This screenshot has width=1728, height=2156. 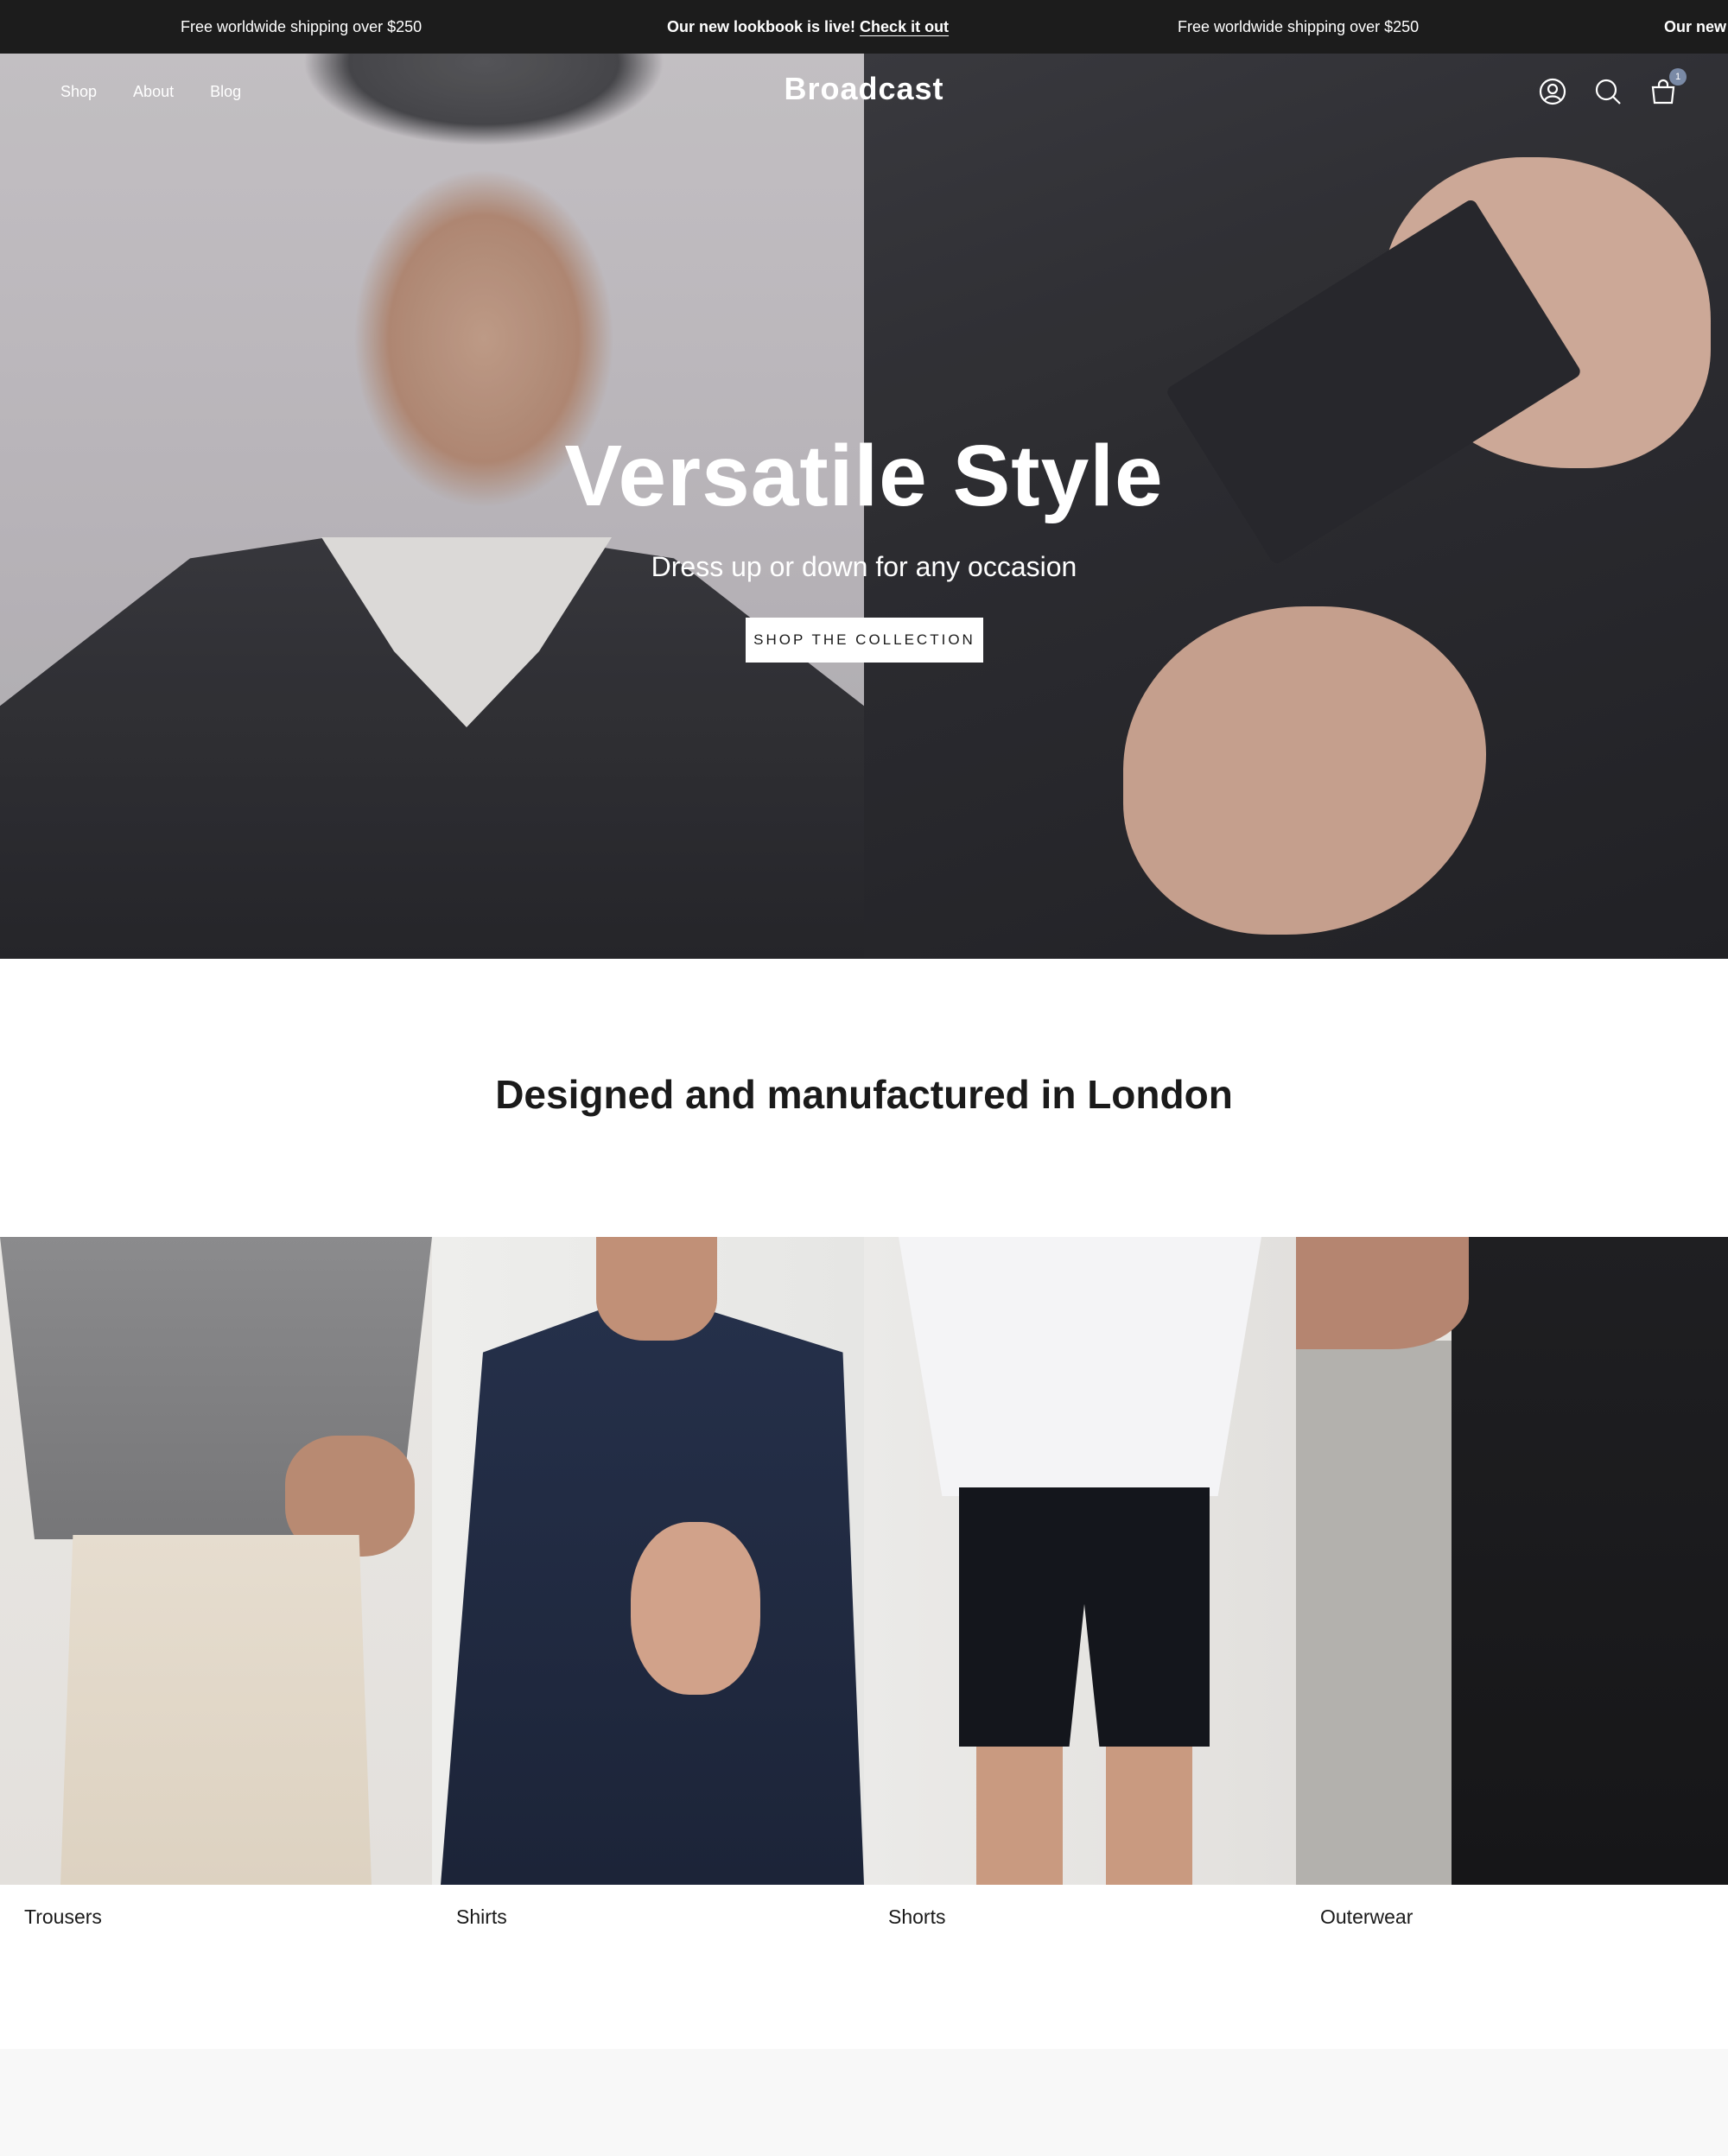 What do you see at coordinates (916, 1917) in the screenshot?
I see `collection-label-shorts: Shorts` at bounding box center [916, 1917].